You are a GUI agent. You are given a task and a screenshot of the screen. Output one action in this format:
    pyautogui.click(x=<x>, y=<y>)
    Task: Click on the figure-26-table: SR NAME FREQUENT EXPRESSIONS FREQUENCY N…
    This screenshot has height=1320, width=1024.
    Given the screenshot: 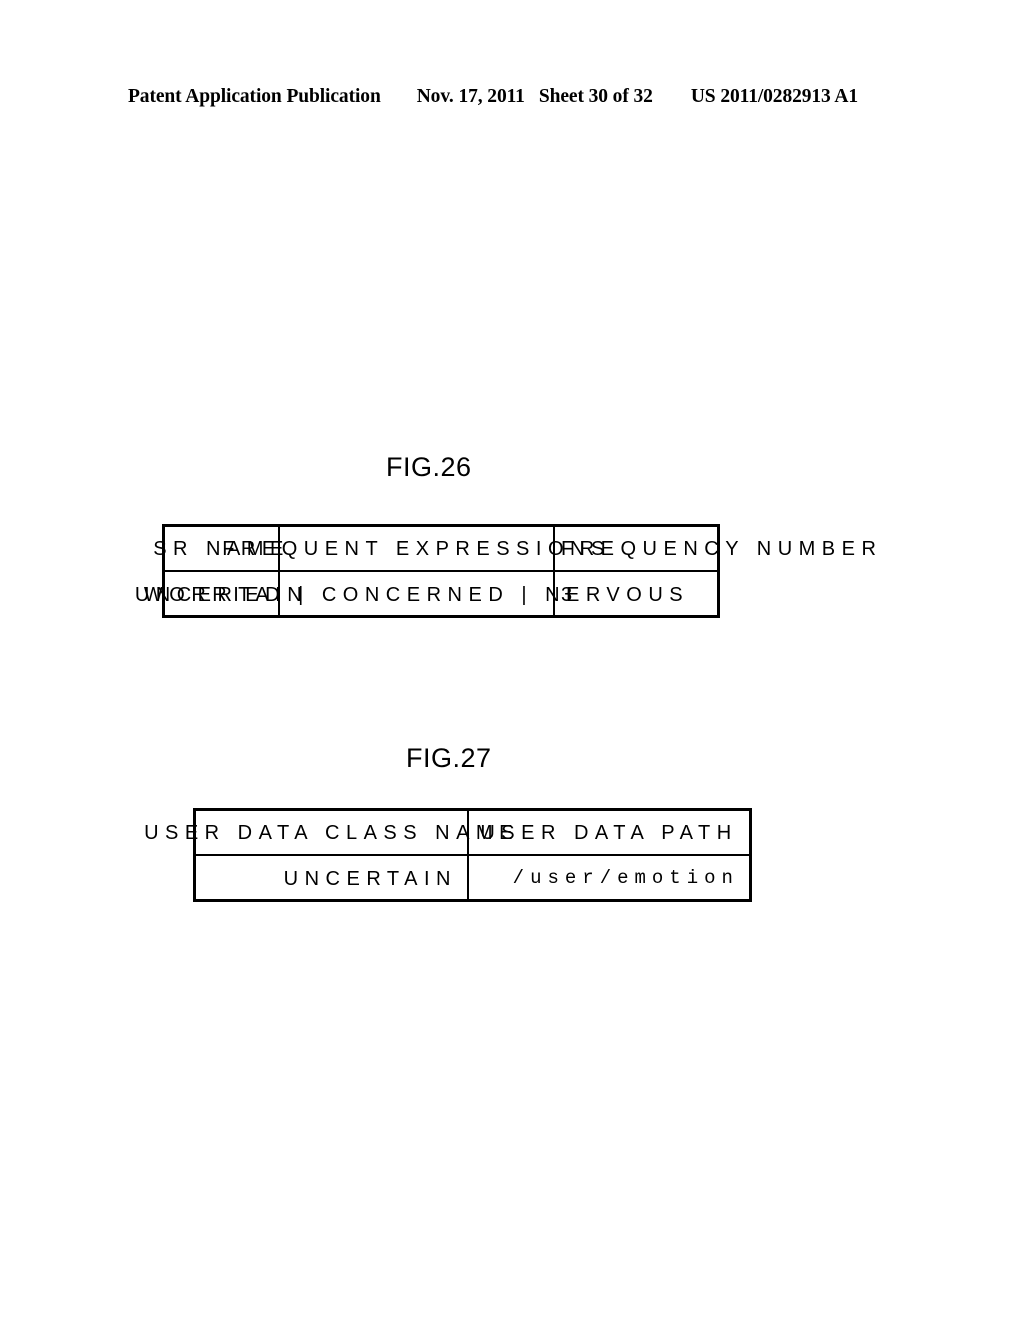 What is the action you would take?
    pyautogui.click(x=505, y=571)
    